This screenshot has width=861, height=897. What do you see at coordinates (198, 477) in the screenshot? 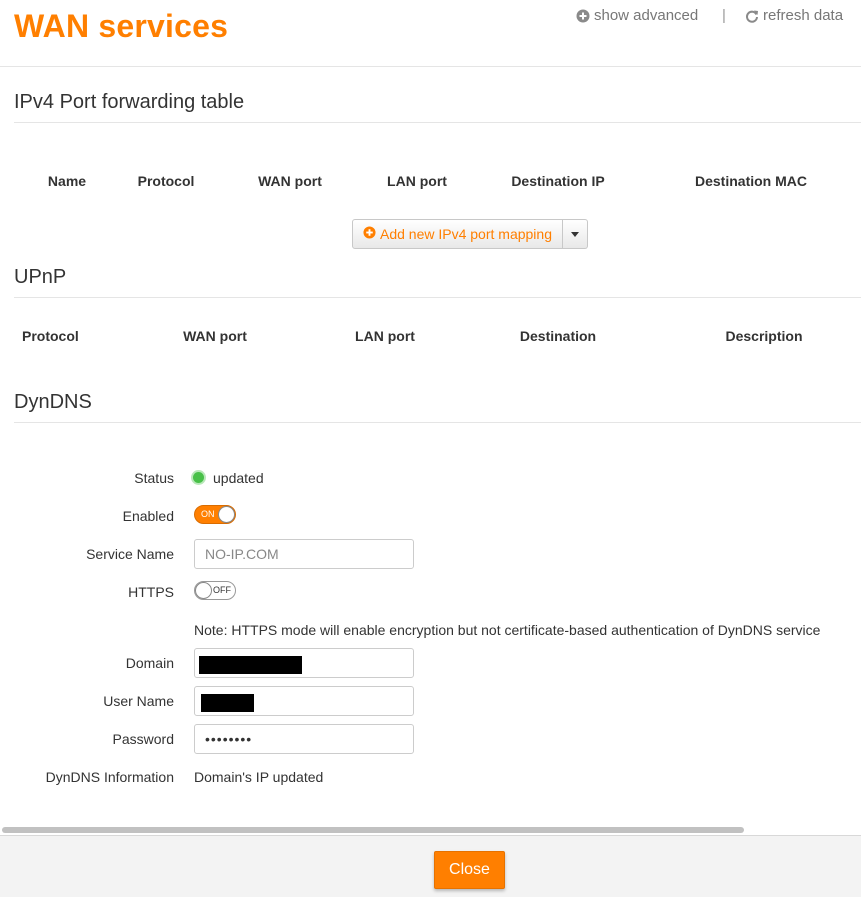
I see `status-led-icon` at bounding box center [198, 477].